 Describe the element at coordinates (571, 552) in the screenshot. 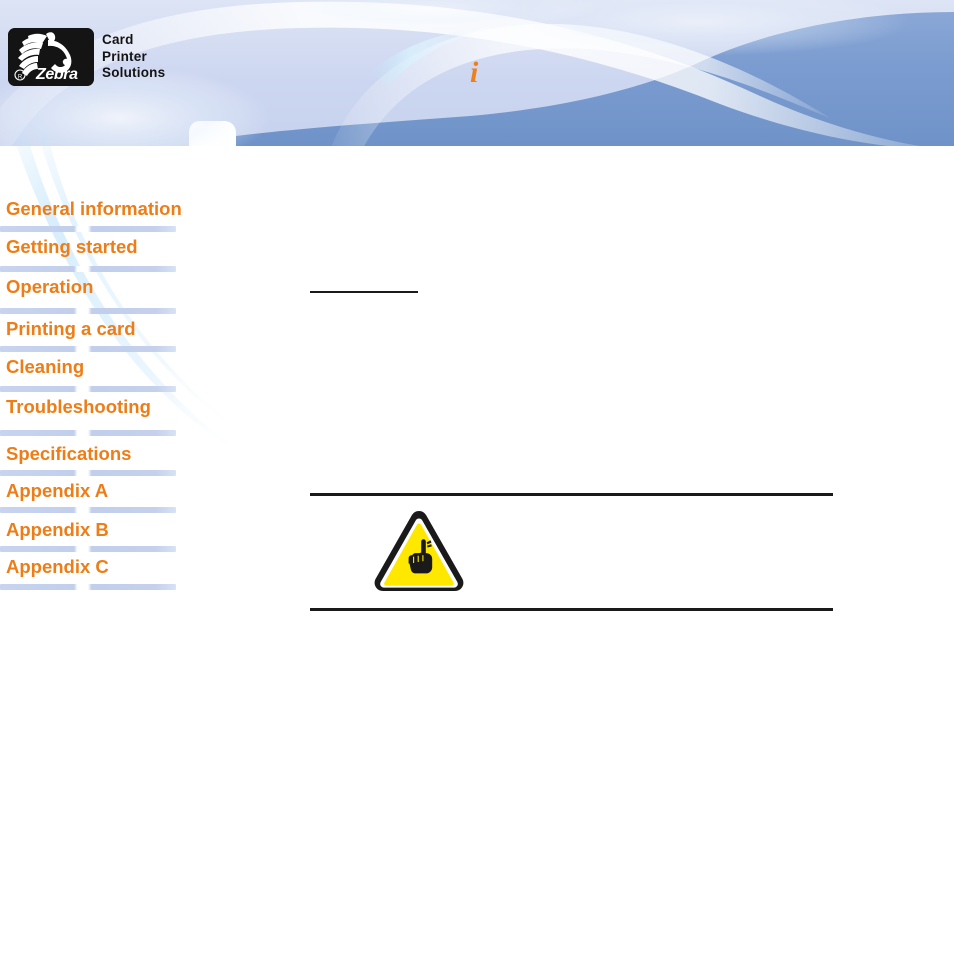

I see `warning-callout` at that location.